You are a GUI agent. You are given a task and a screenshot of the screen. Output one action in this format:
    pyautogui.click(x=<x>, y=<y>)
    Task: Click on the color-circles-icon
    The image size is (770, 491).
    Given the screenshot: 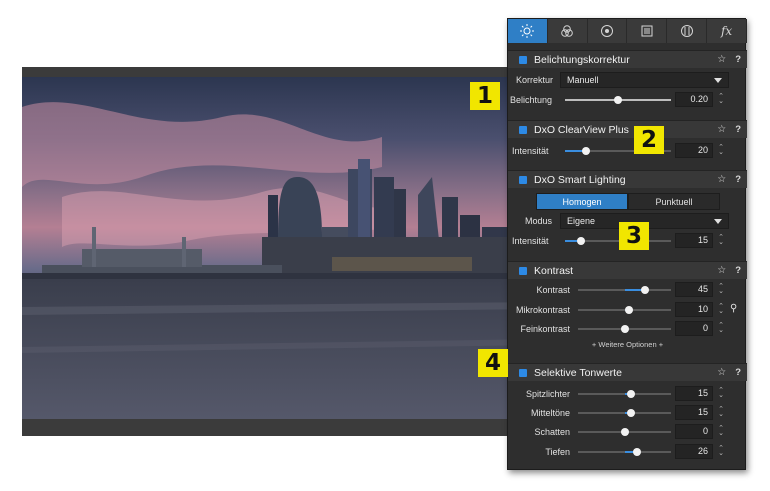 What is the action you would take?
    pyautogui.click(x=567, y=31)
    